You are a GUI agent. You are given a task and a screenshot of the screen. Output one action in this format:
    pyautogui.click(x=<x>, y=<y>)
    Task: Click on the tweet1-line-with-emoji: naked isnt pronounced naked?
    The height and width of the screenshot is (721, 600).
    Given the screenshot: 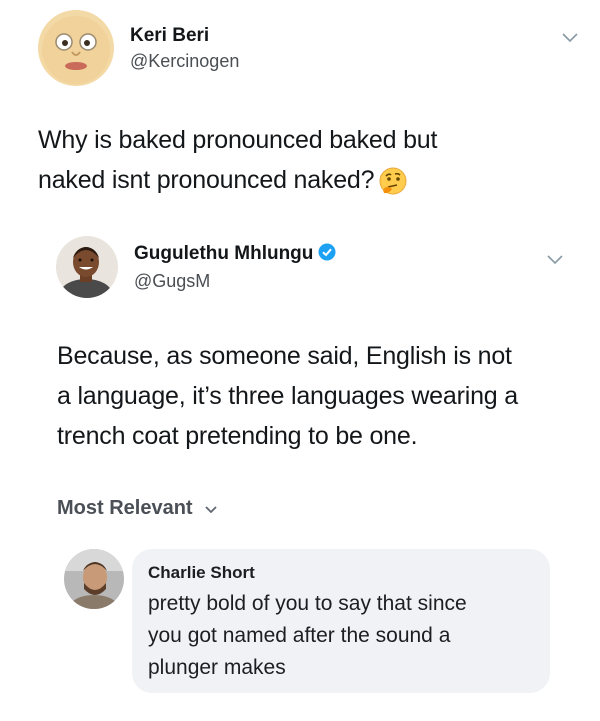 What is the action you would take?
    pyautogui.click(x=298, y=184)
    